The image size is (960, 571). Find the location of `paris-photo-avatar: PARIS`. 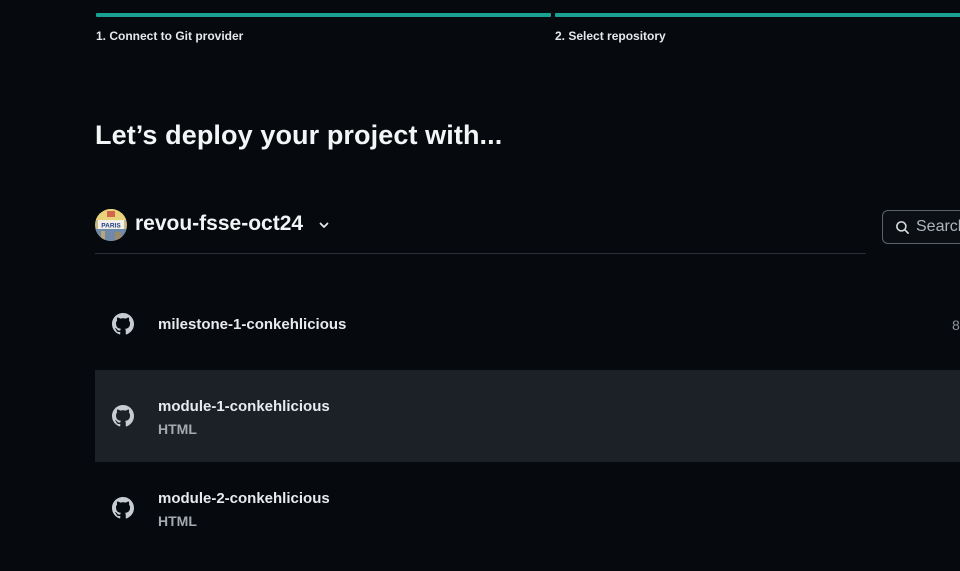

paris-photo-avatar: PARIS is located at coordinates (111, 225).